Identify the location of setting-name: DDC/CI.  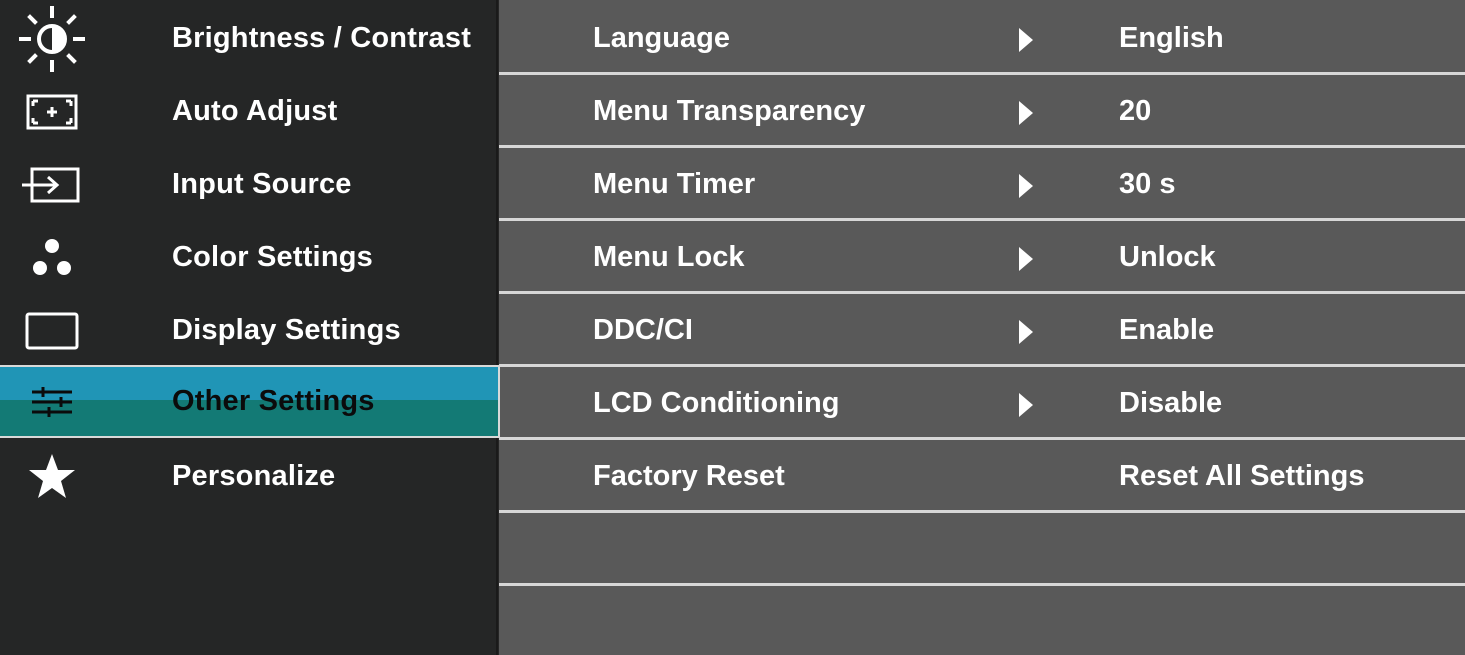
(643, 330).